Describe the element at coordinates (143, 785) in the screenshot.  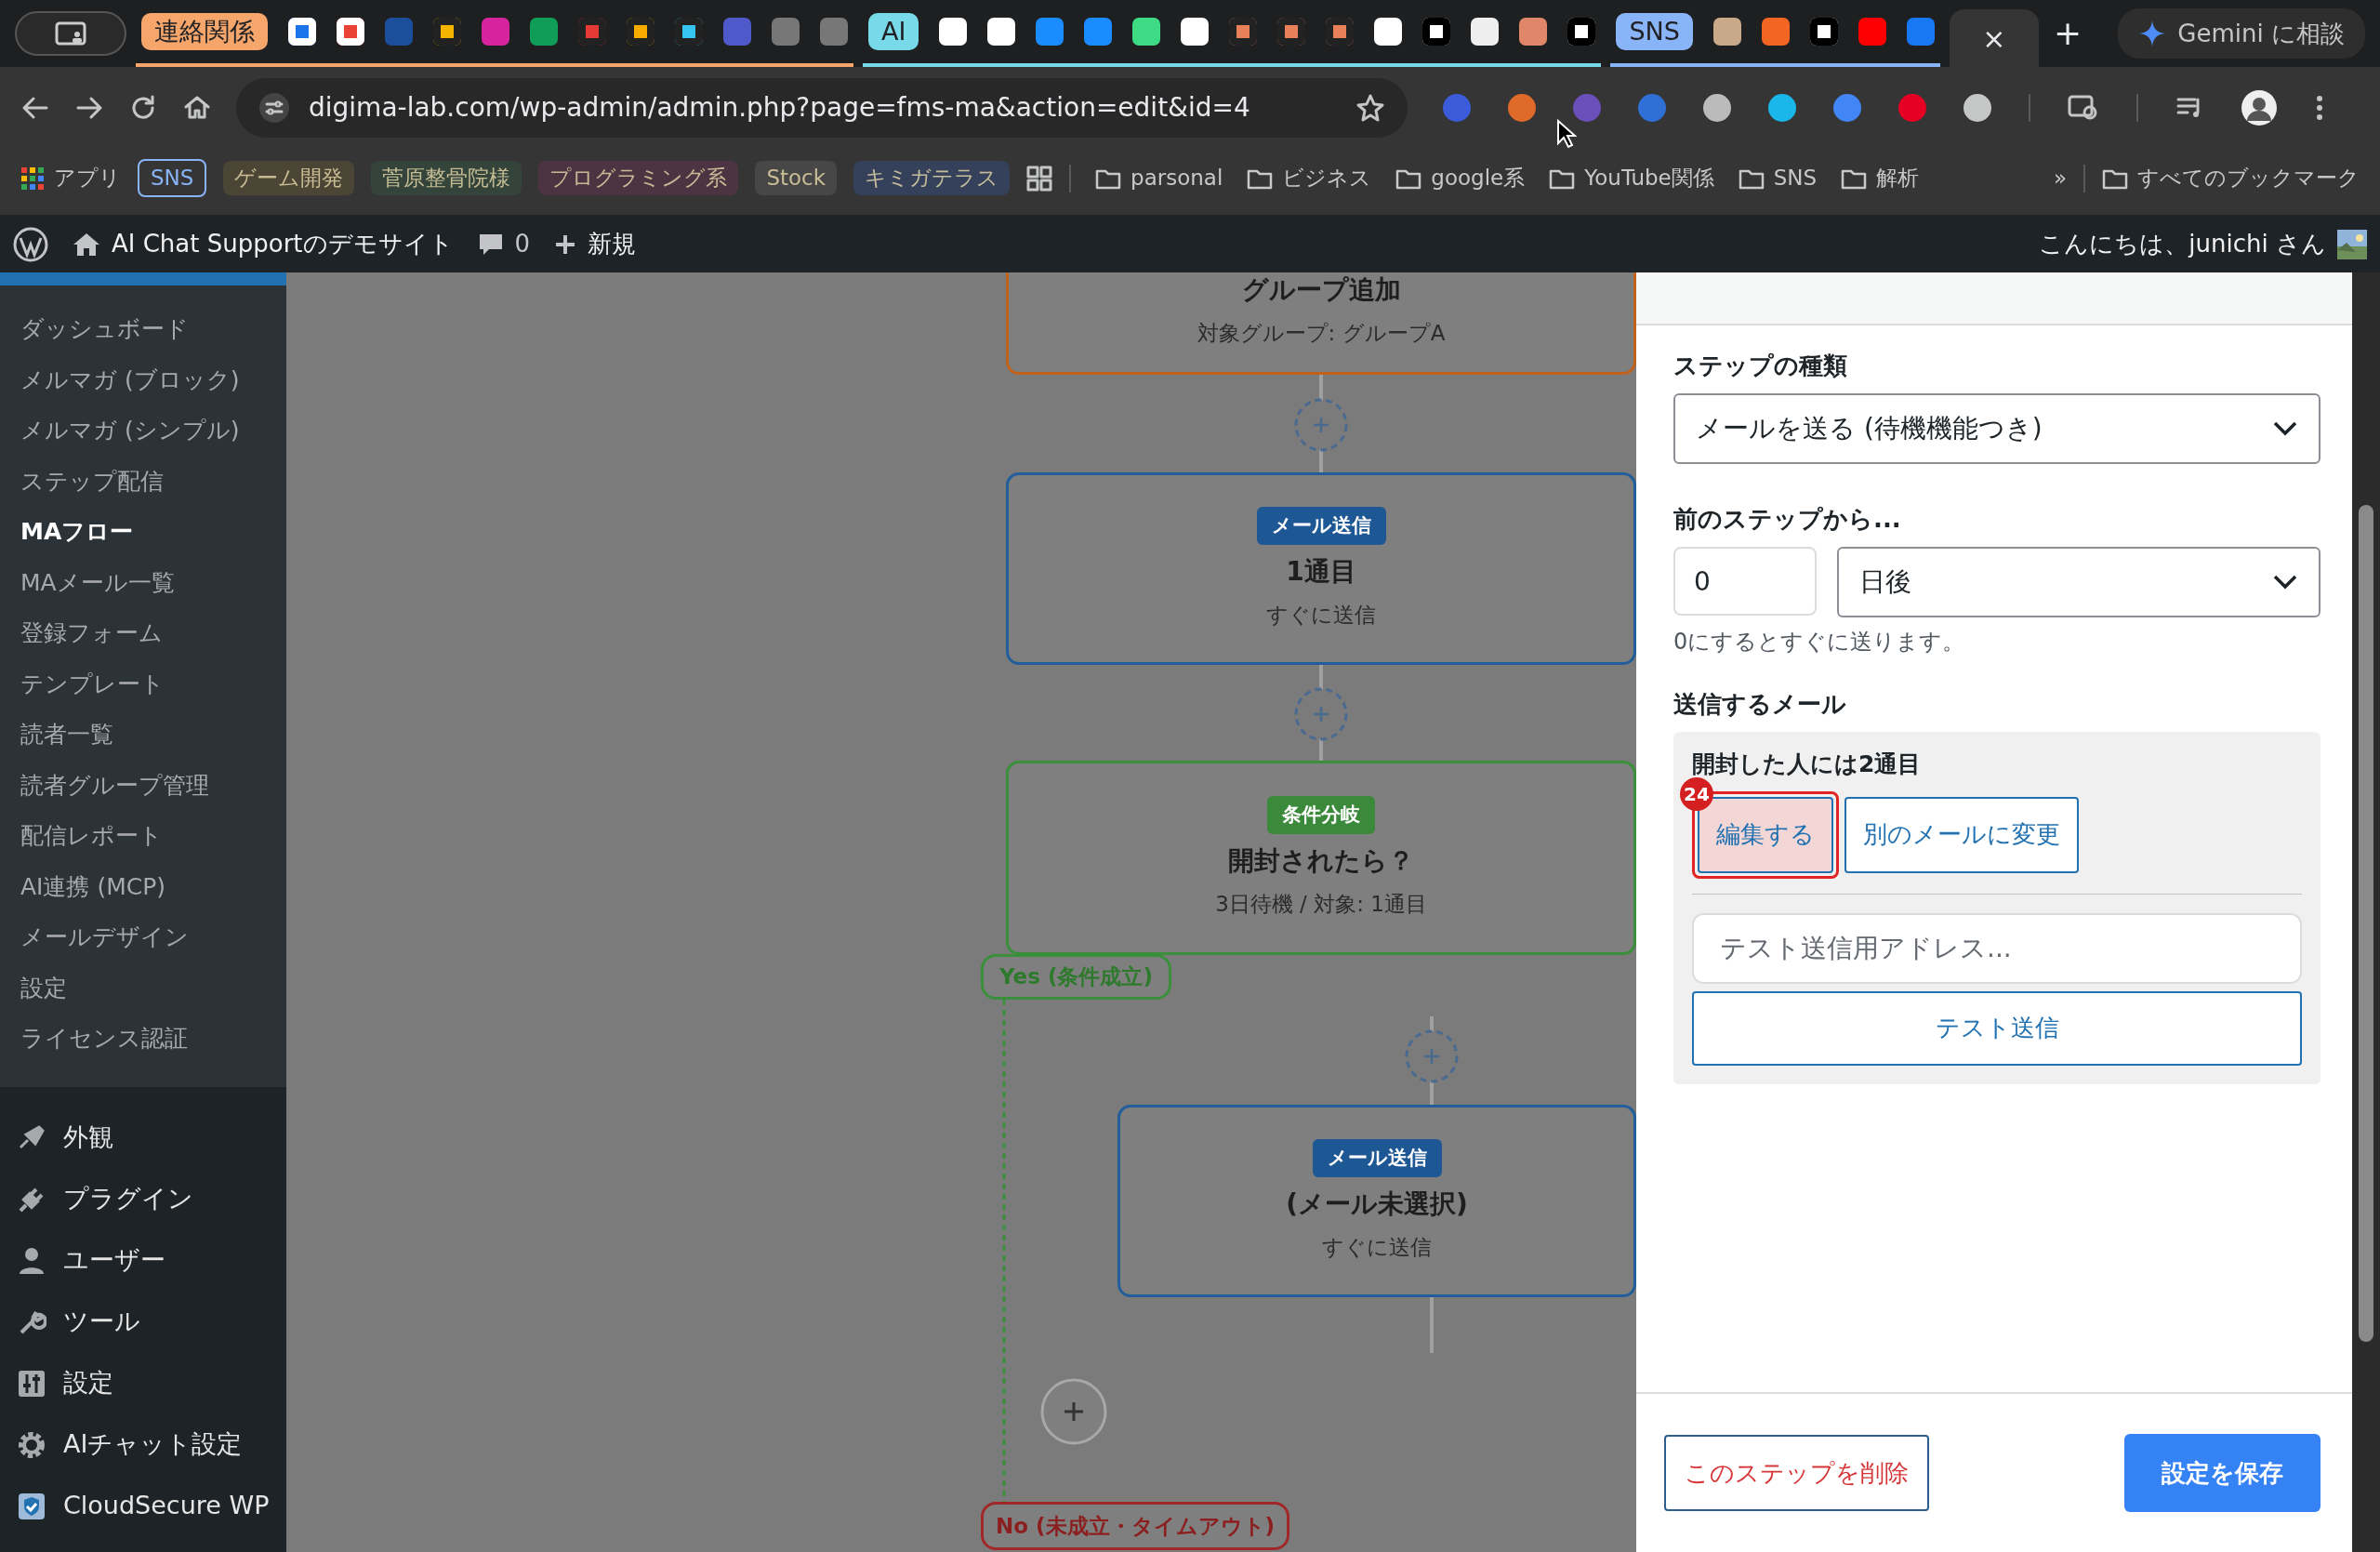
I see `sidebar-item: 読者グループ管理` at that location.